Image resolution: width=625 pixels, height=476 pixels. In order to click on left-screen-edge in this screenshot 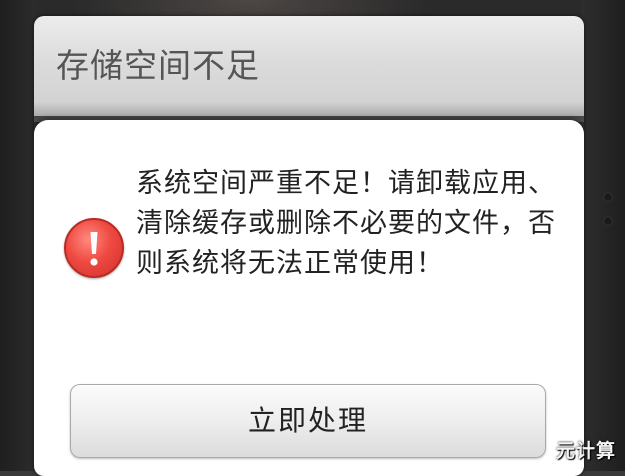, I will do `click(18, 235)`.